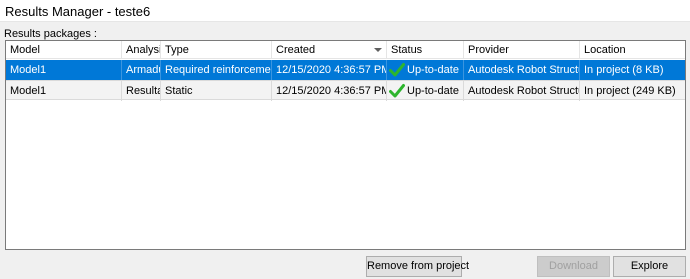 This screenshot has width=690, height=279. What do you see at coordinates (624, 70) in the screenshot?
I see `cell-location: In project (8 KB)` at bounding box center [624, 70].